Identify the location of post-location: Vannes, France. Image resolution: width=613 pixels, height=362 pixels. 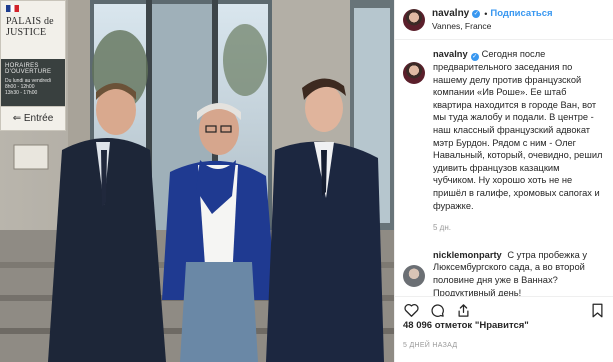
(492, 26).